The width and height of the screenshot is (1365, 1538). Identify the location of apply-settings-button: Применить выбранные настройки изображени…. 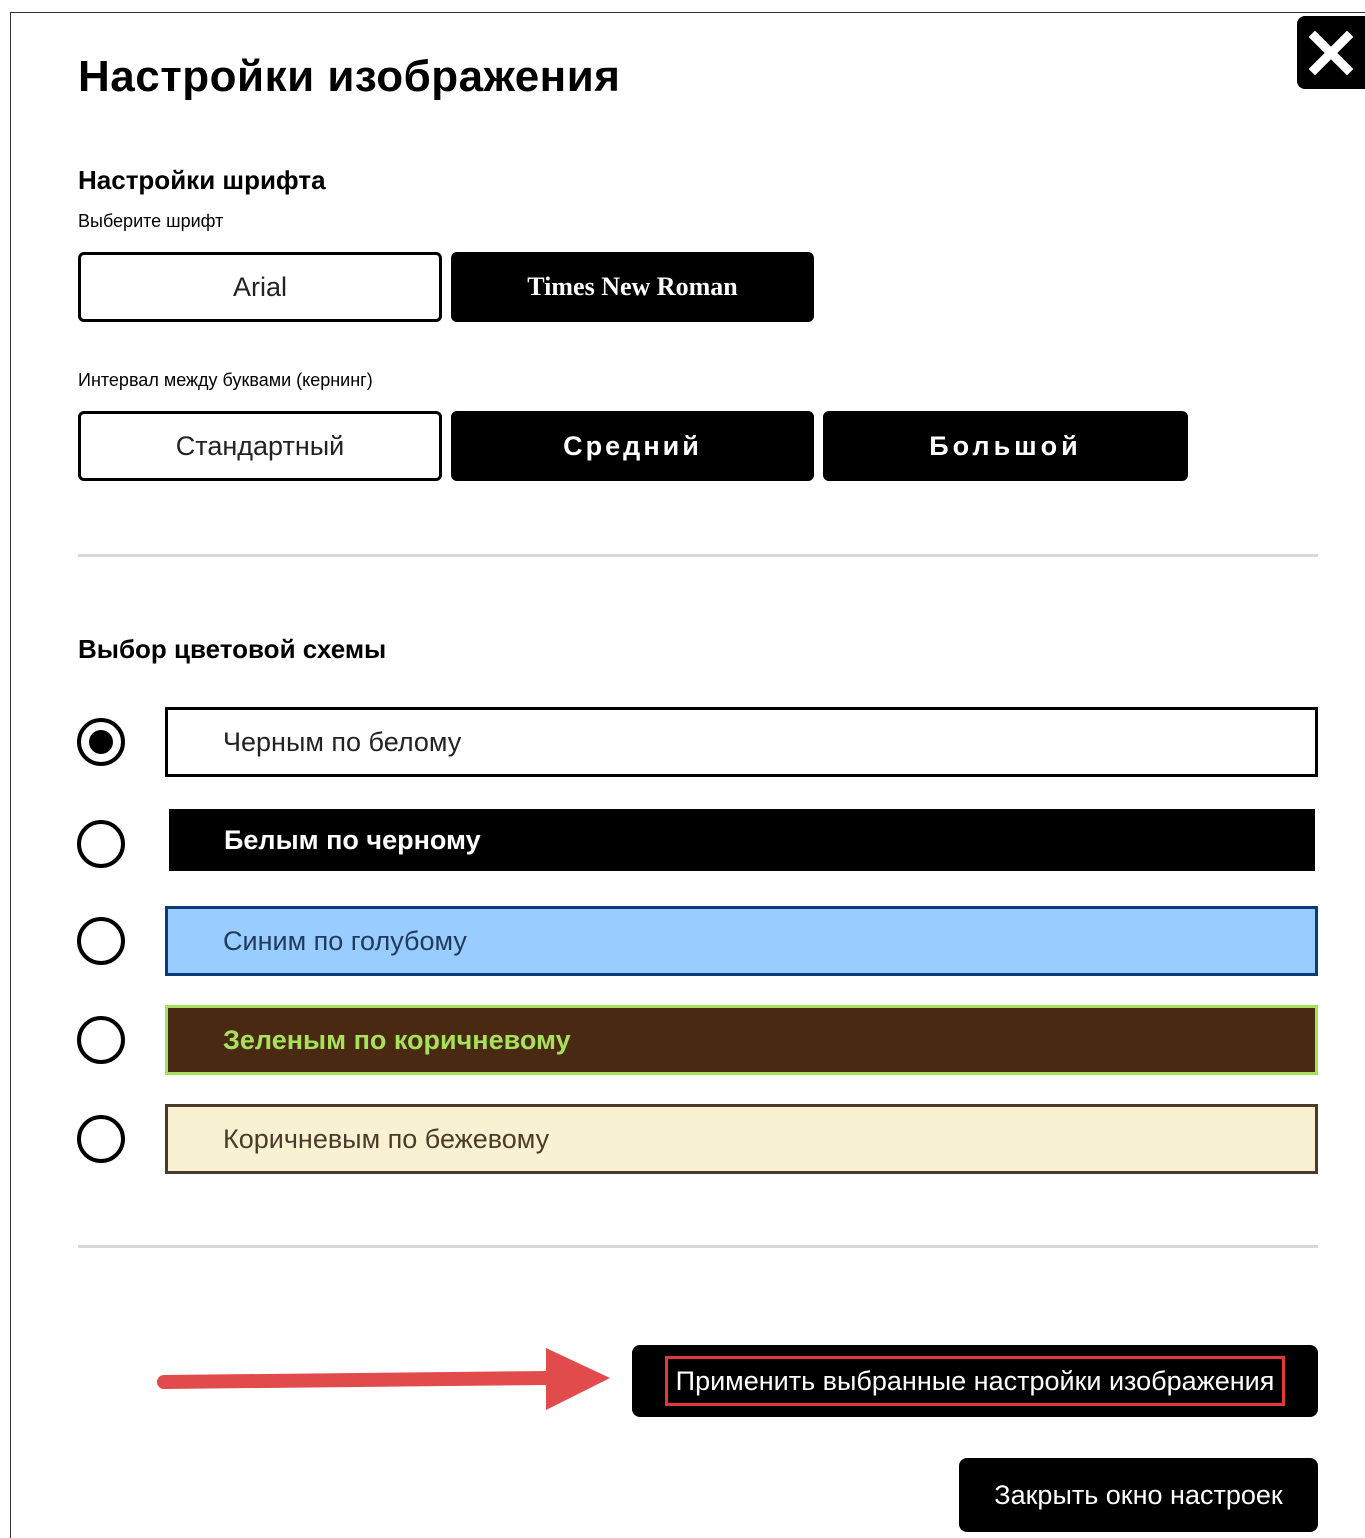
(975, 1381).